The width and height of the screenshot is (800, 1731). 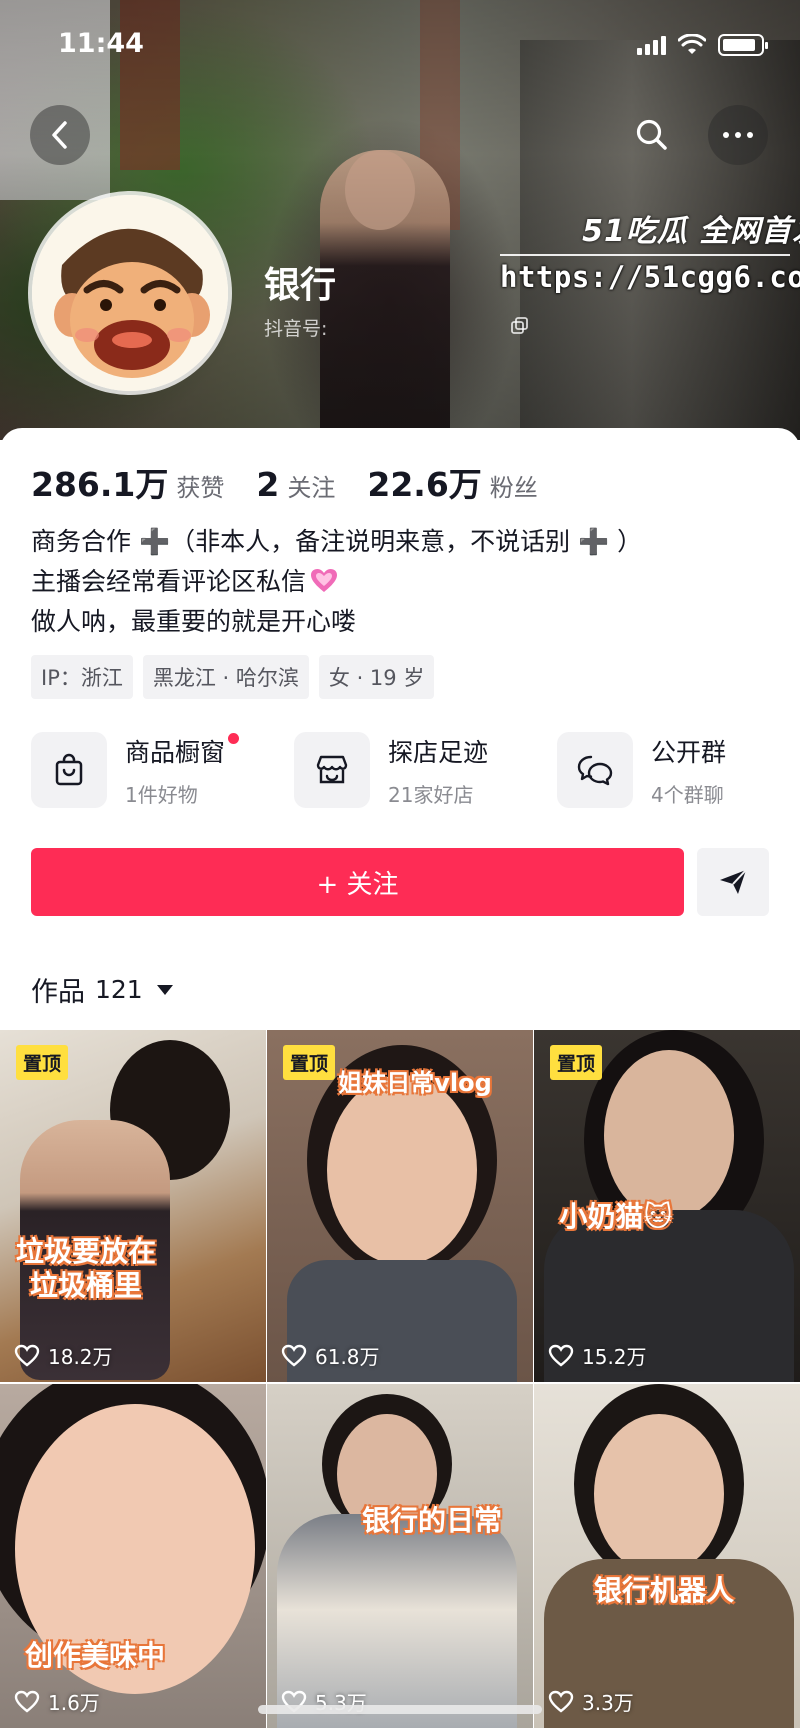 I want to click on home-indicator, so click(x=400, y=1709).